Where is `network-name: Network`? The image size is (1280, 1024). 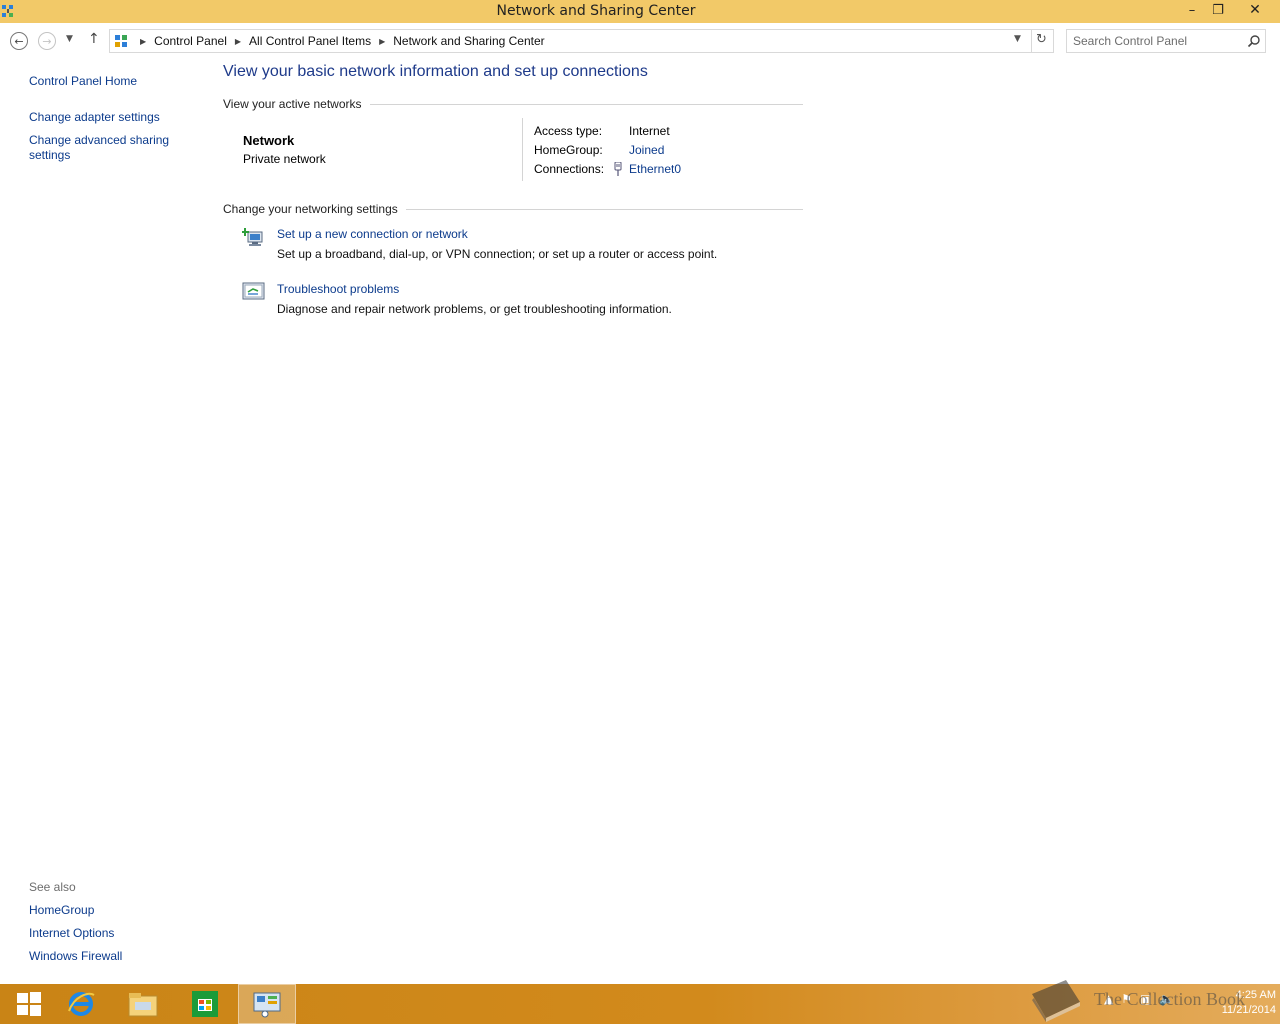
network-name: Network is located at coordinates (269, 140).